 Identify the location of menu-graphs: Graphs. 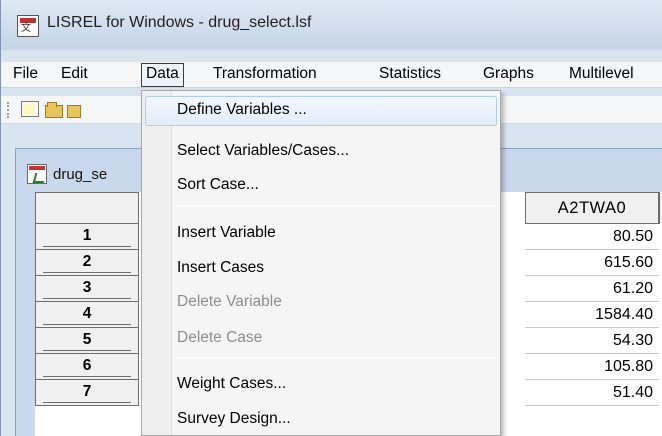
(508, 75).